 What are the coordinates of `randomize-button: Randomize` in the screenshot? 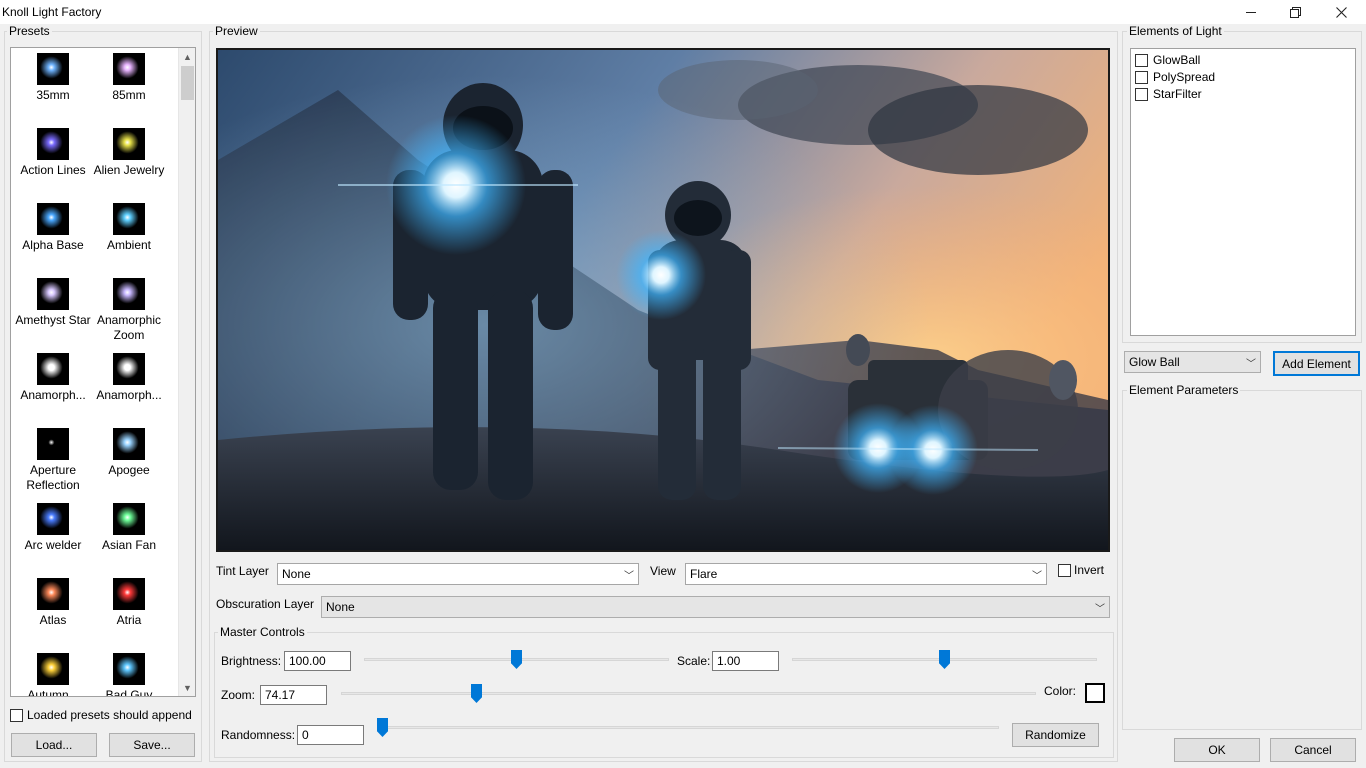 It's located at (1055, 735).